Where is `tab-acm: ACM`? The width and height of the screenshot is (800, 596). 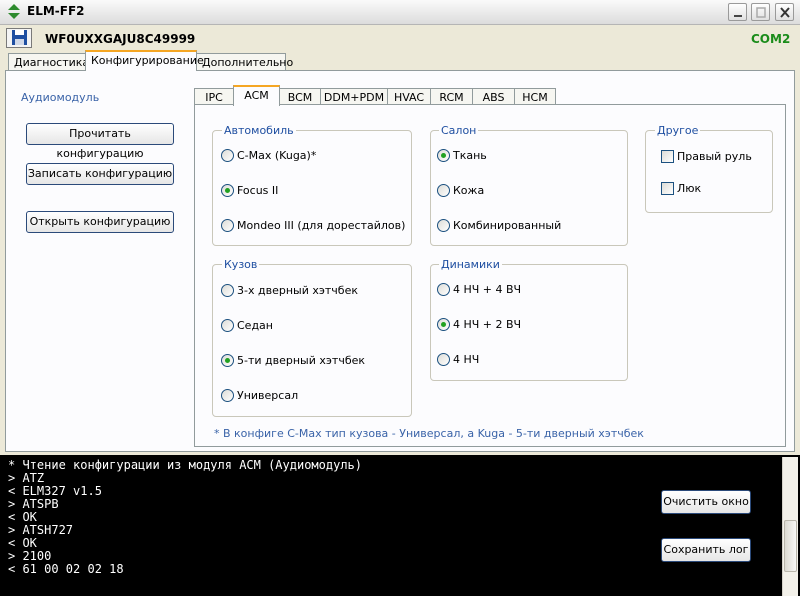
tab-acm: ACM is located at coordinates (256, 95).